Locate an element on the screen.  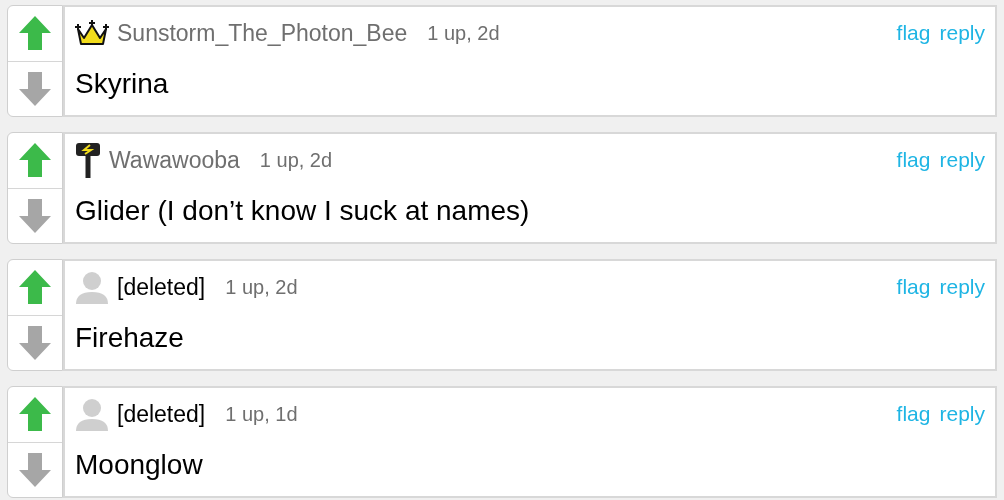
comment-text: Firehaze is located at coordinates (129, 338).